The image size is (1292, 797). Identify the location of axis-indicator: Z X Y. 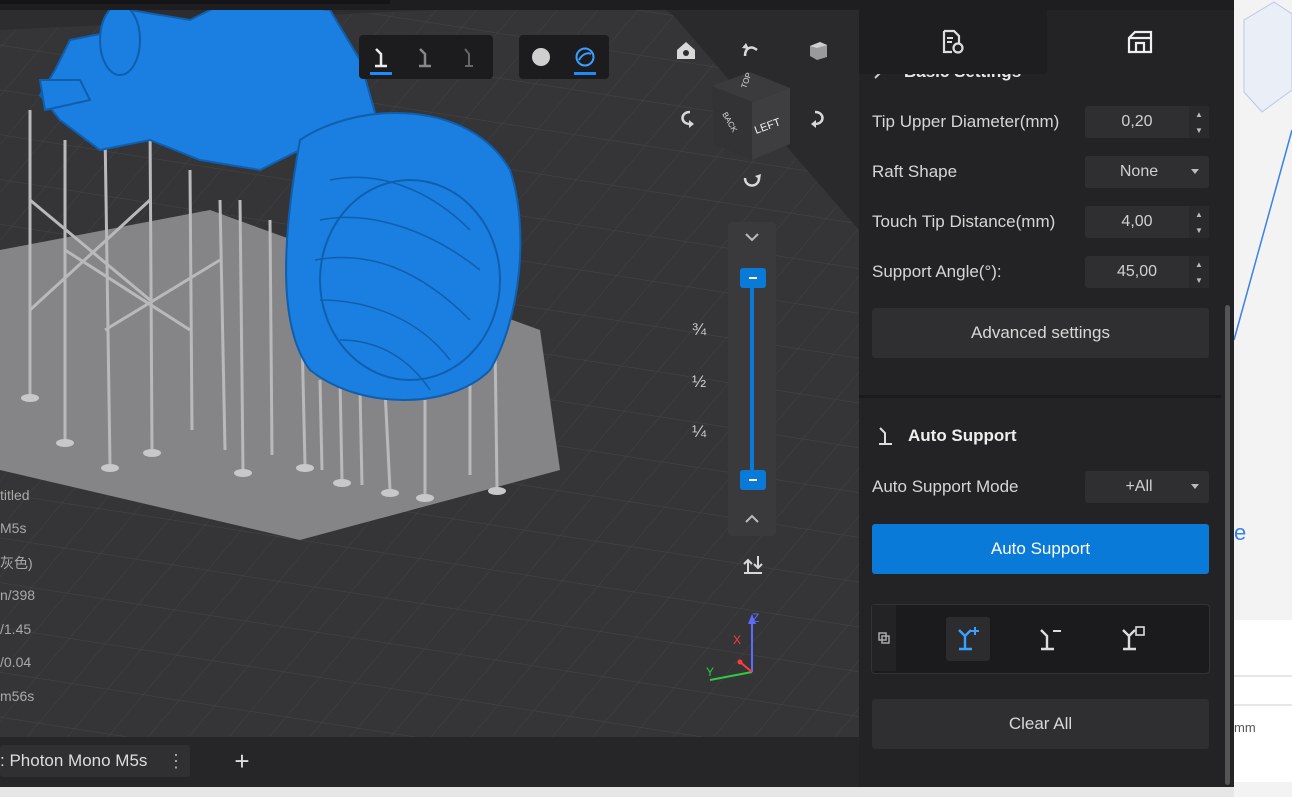
(732, 646).